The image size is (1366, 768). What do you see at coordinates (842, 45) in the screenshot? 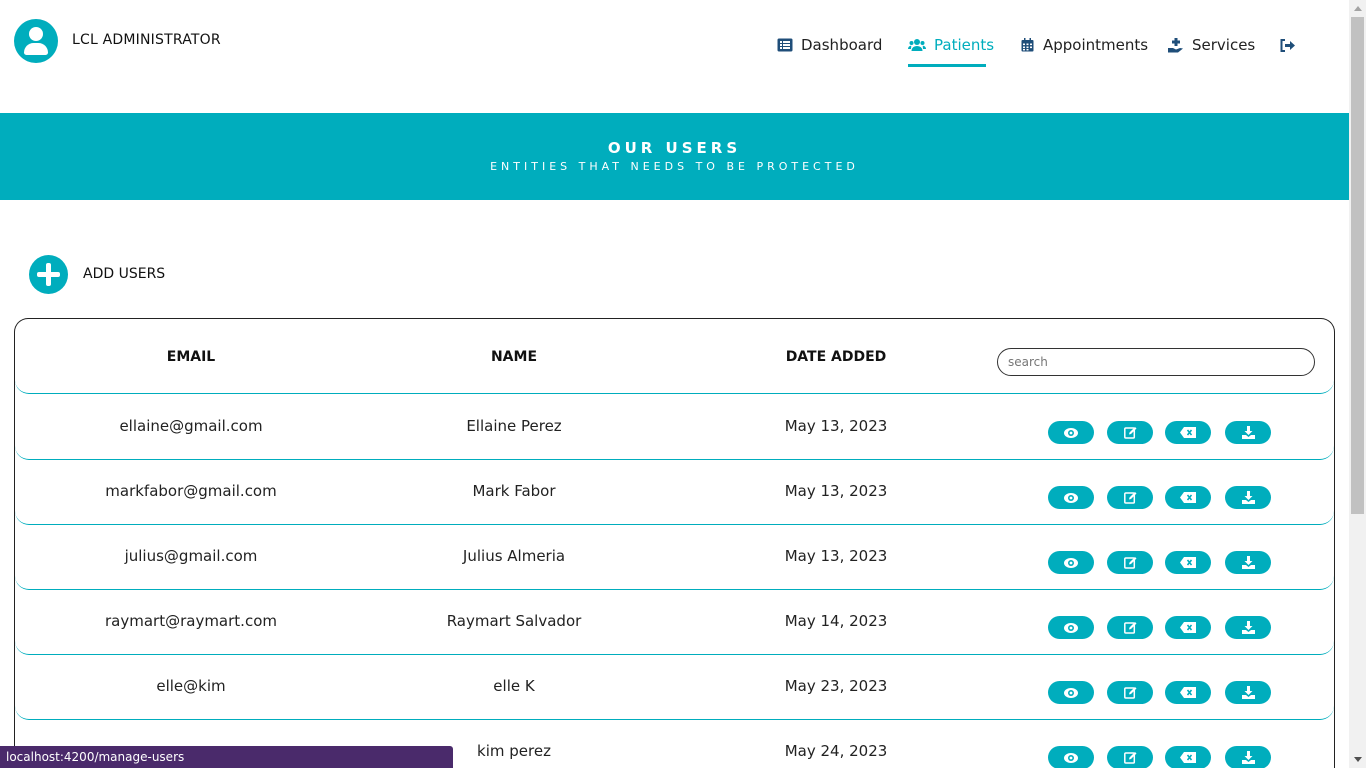
I see `nav-label: Dashboard` at bounding box center [842, 45].